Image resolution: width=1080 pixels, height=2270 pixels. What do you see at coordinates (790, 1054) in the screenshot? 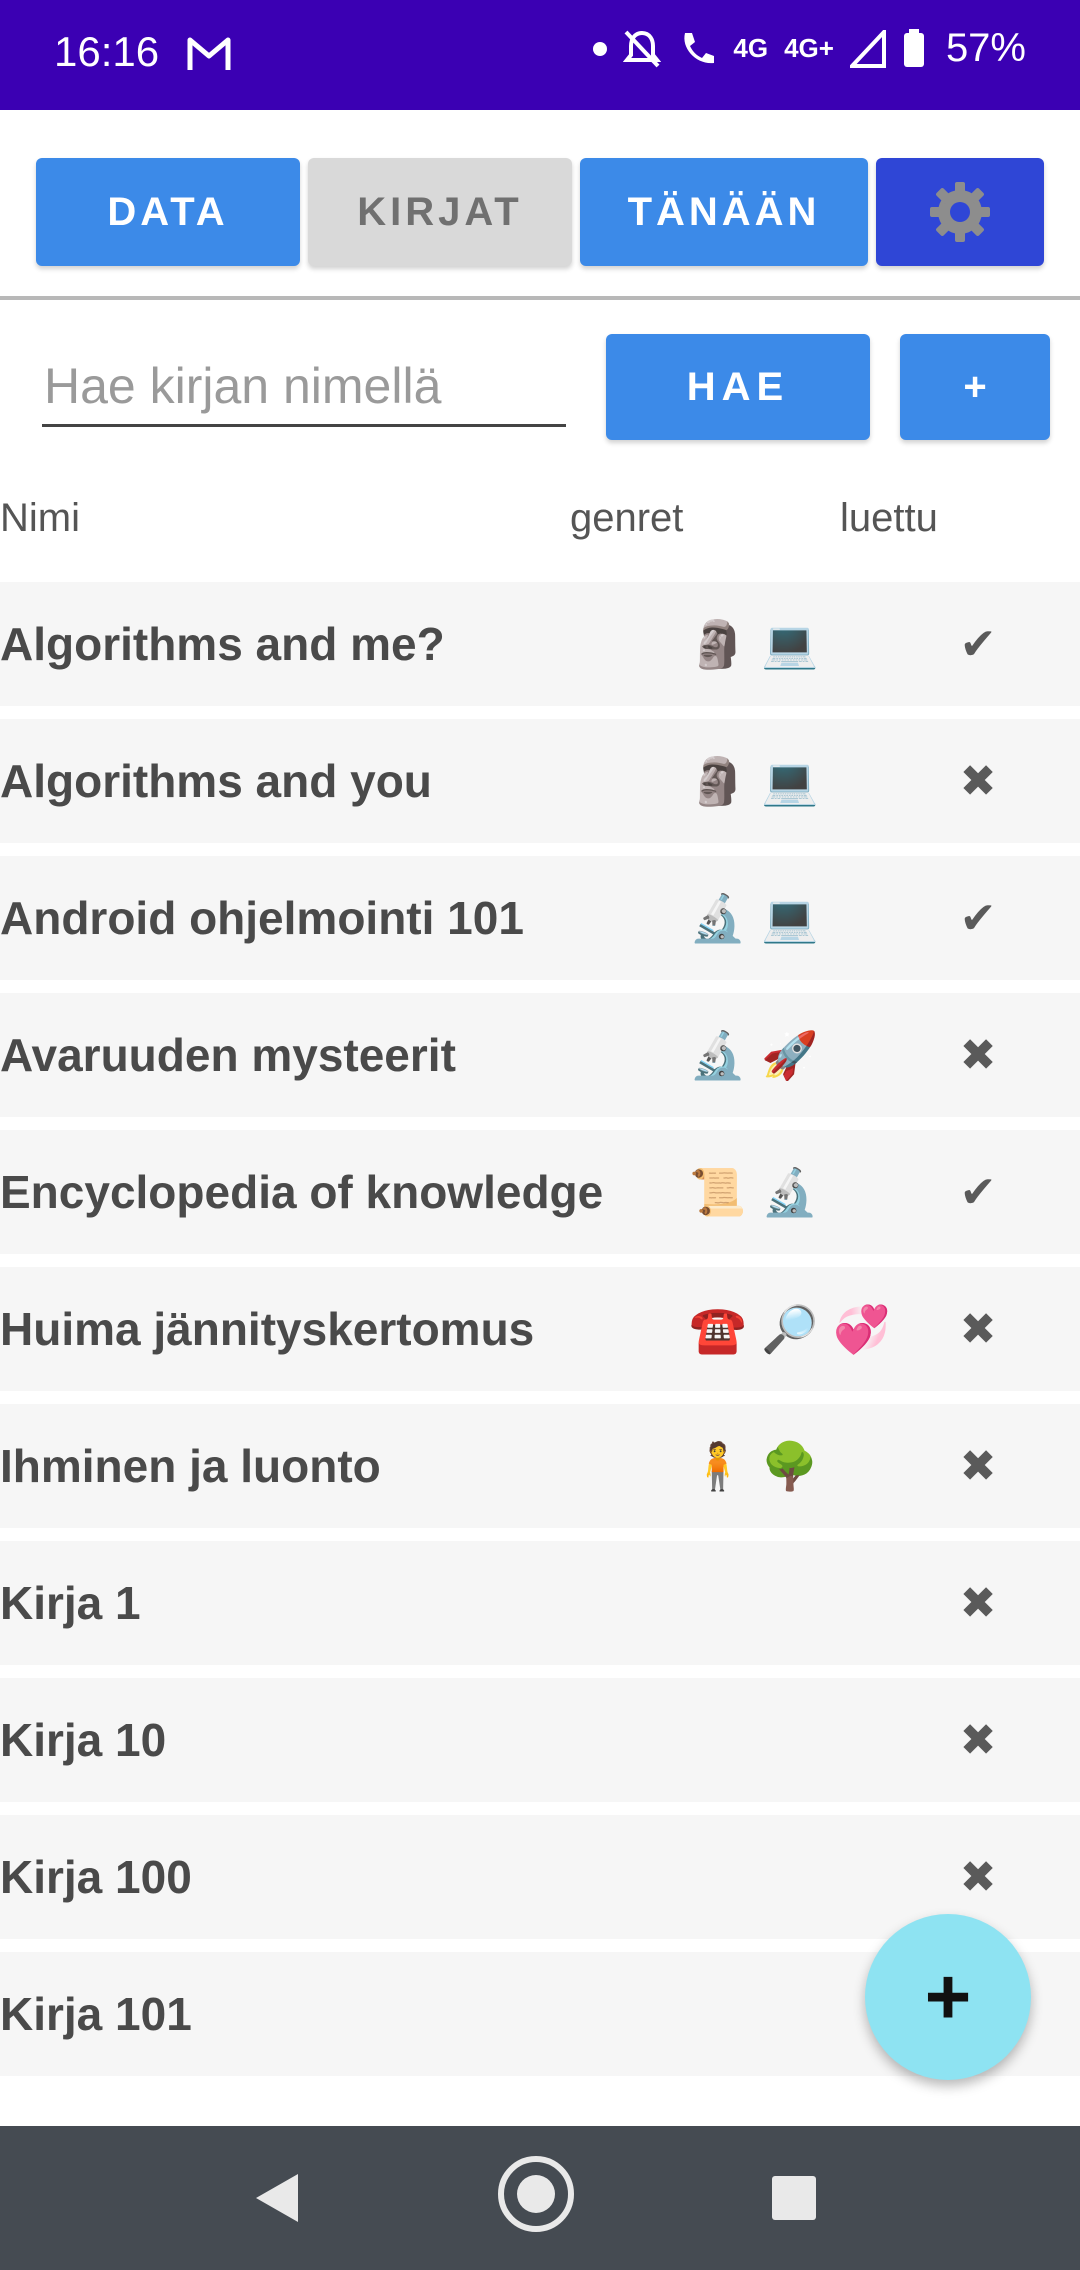
I see `rocket-icon: 🚀` at bounding box center [790, 1054].